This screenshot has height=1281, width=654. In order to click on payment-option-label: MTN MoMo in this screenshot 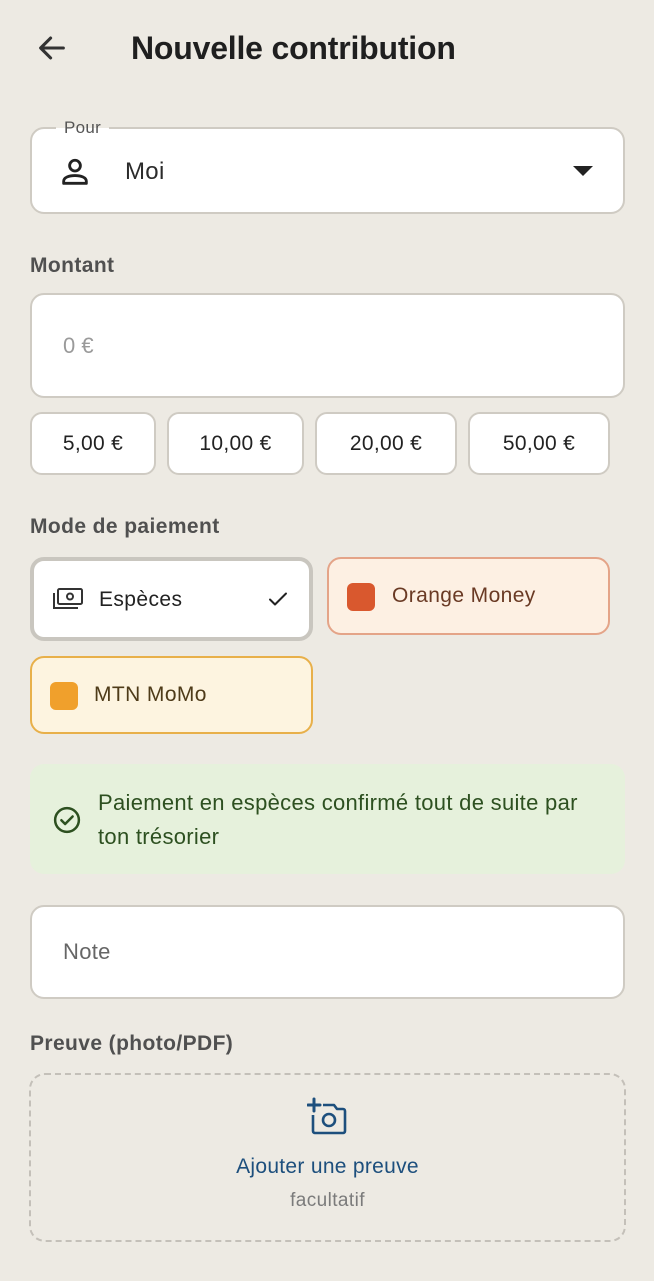, I will do `click(150, 694)`.